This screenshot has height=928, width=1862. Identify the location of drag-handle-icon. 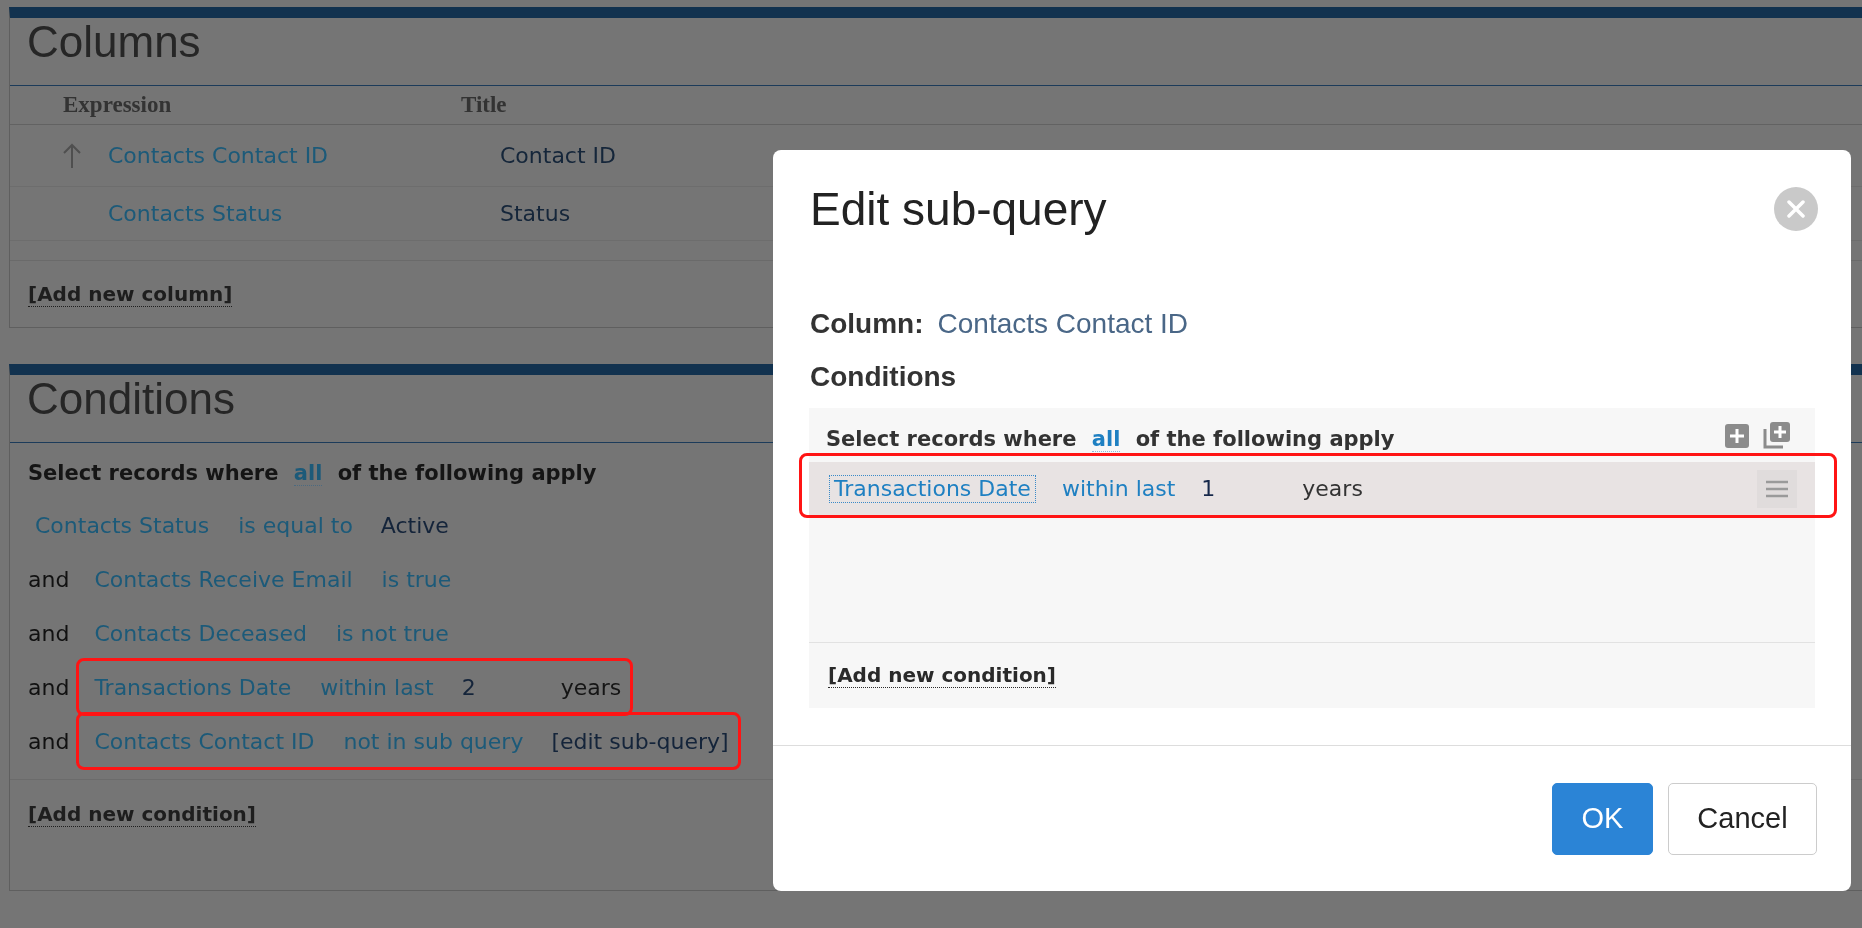
(1777, 488).